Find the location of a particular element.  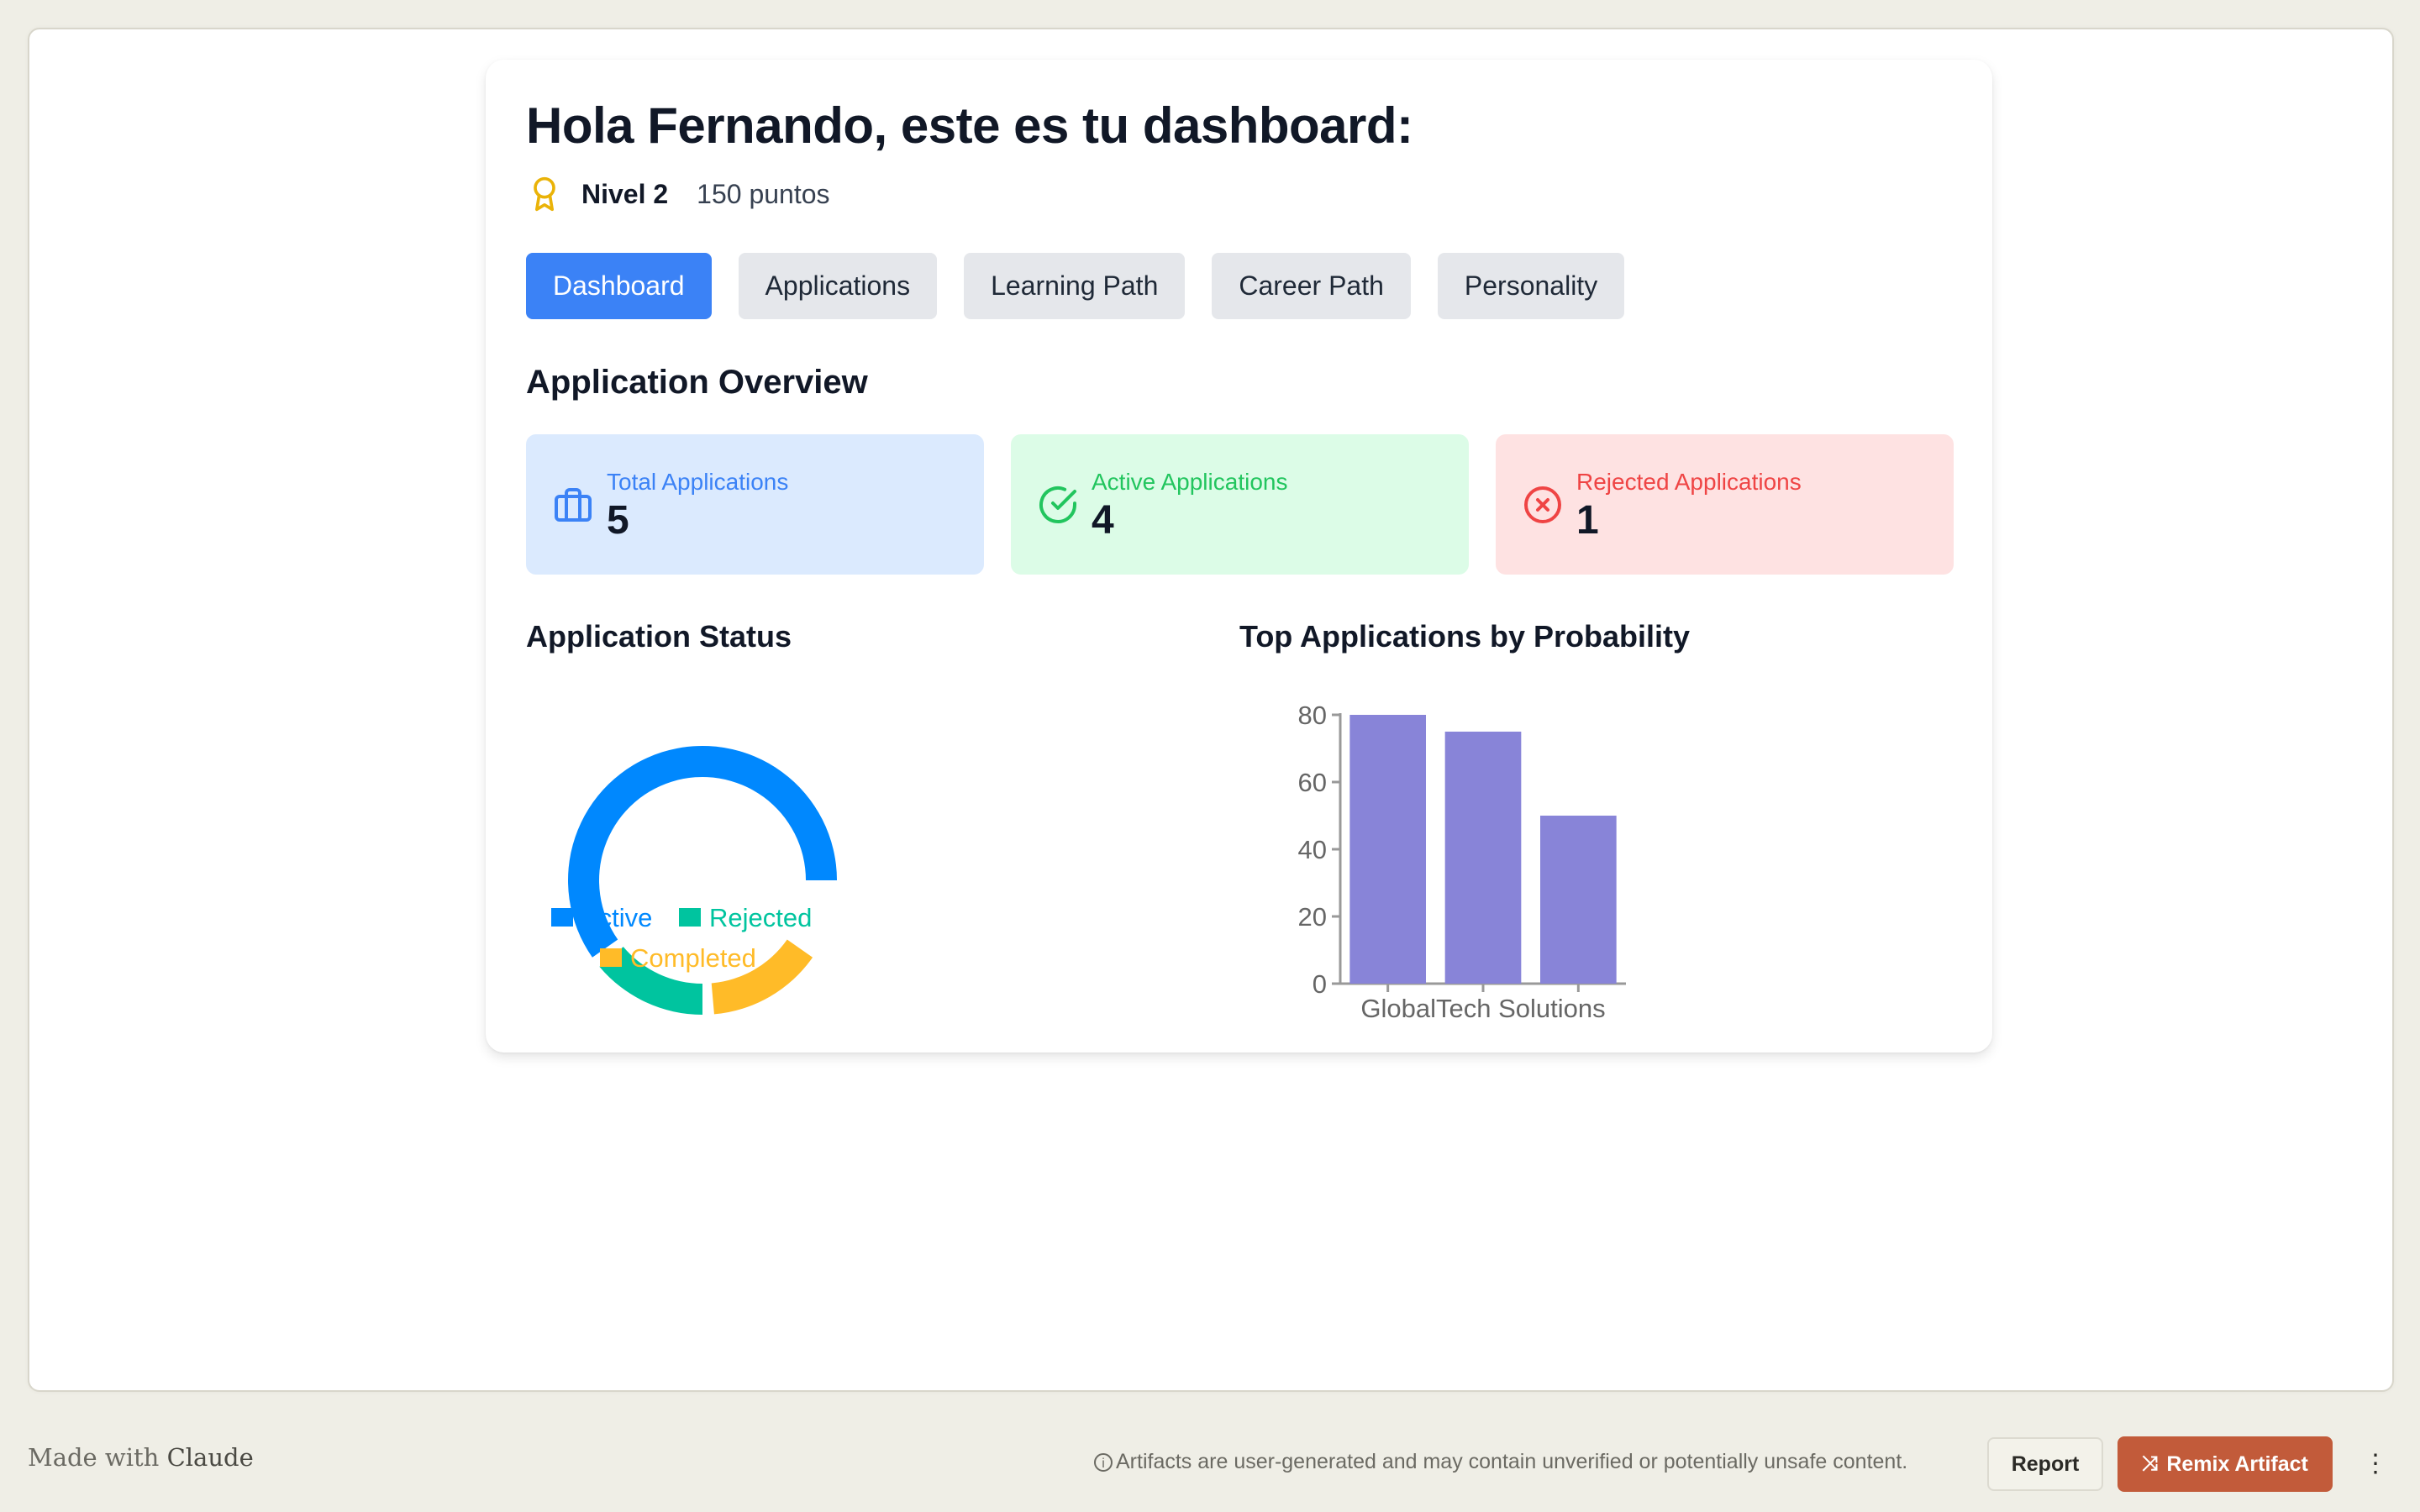

report-button: Report is located at coordinates (2045, 1464).